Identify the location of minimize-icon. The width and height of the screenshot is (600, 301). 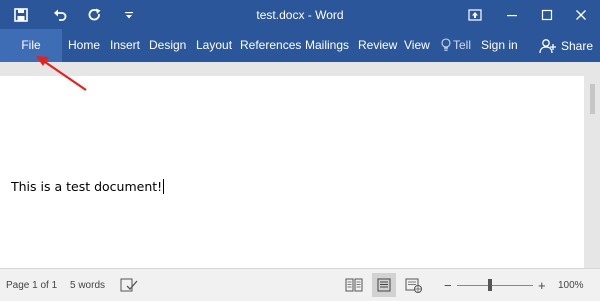
(512, 14).